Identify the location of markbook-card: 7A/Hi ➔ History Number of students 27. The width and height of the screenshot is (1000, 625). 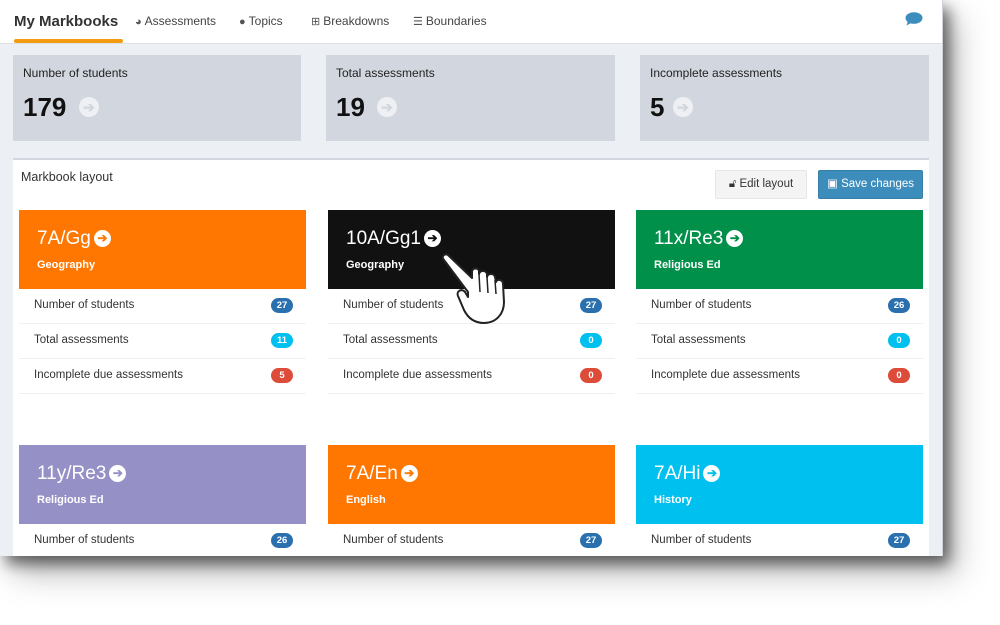
(779, 500).